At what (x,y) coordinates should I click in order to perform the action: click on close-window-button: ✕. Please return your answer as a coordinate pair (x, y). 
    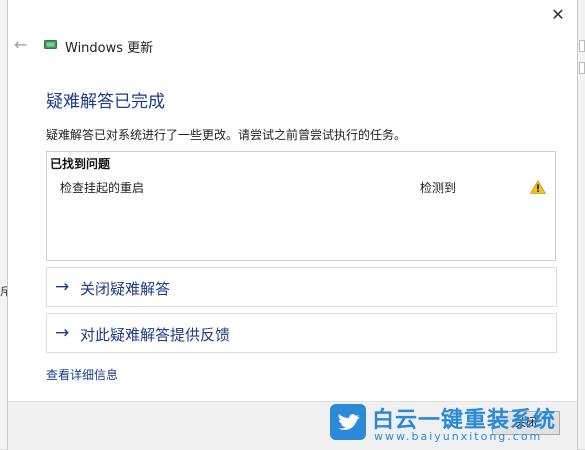
    Looking at the image, I should click on (558, 15).